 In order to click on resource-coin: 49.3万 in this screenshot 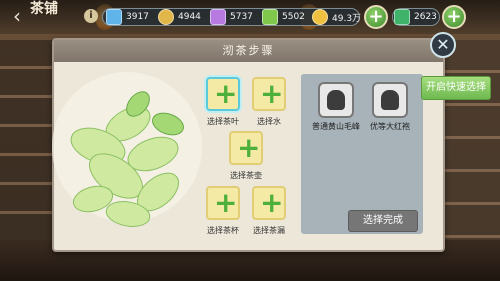, I will do `click(336, 17)`.